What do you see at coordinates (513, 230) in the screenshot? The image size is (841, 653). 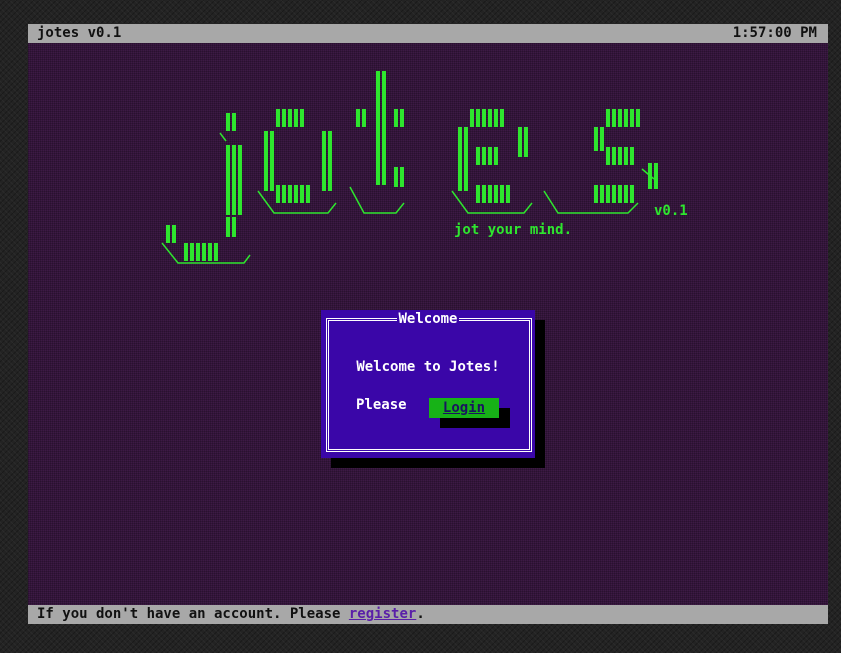 I see `logo-tagline: jot your mind.` at bounding box center [513, 230].